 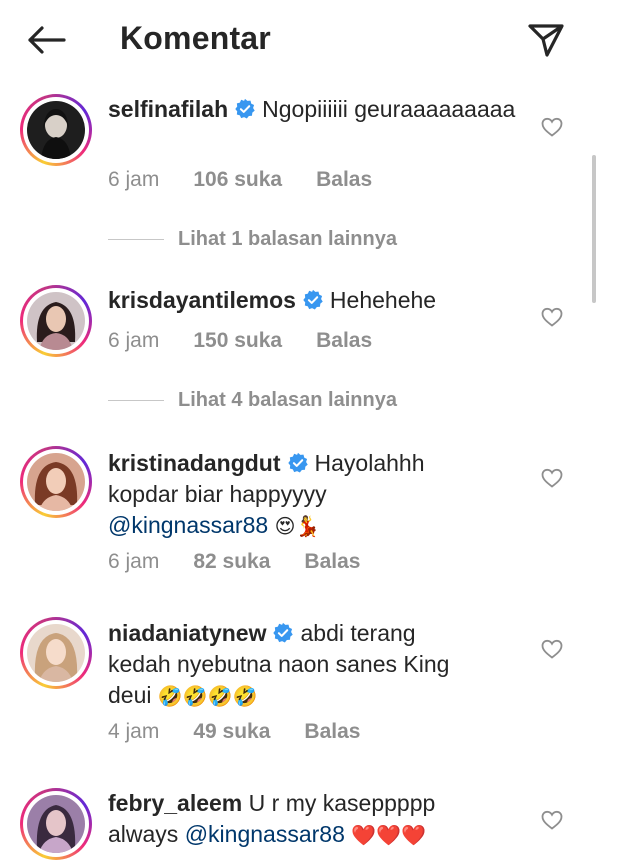 I want to click on comment-meta: 6 jam 82 suka Balas, so click(x=251, y=562).